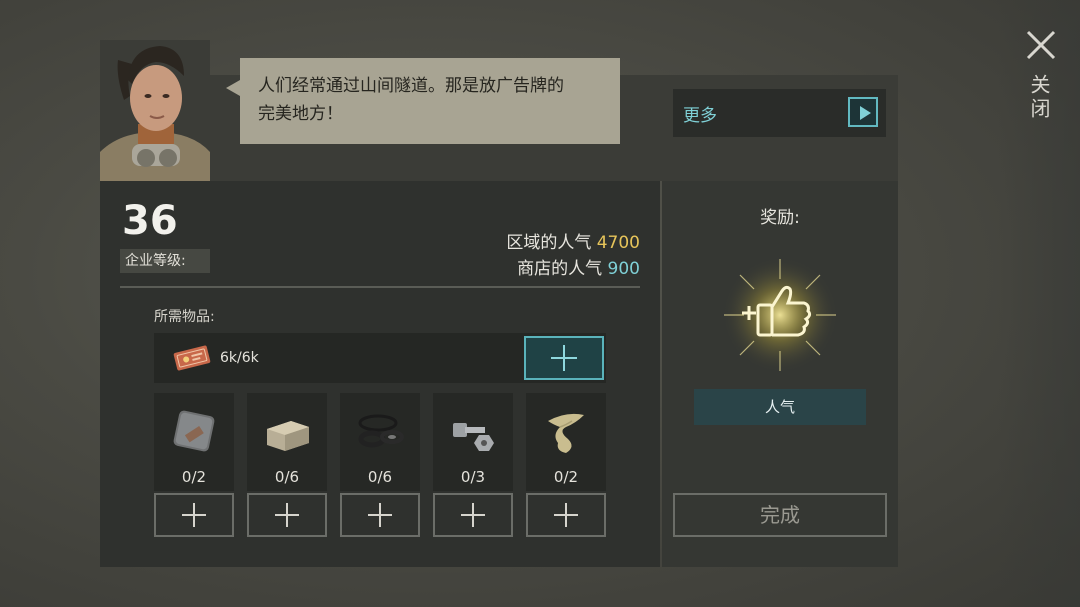  Describe the element at coordinates (566, 433) in the screenshot. I see `fabric-strip-icon` at that location.